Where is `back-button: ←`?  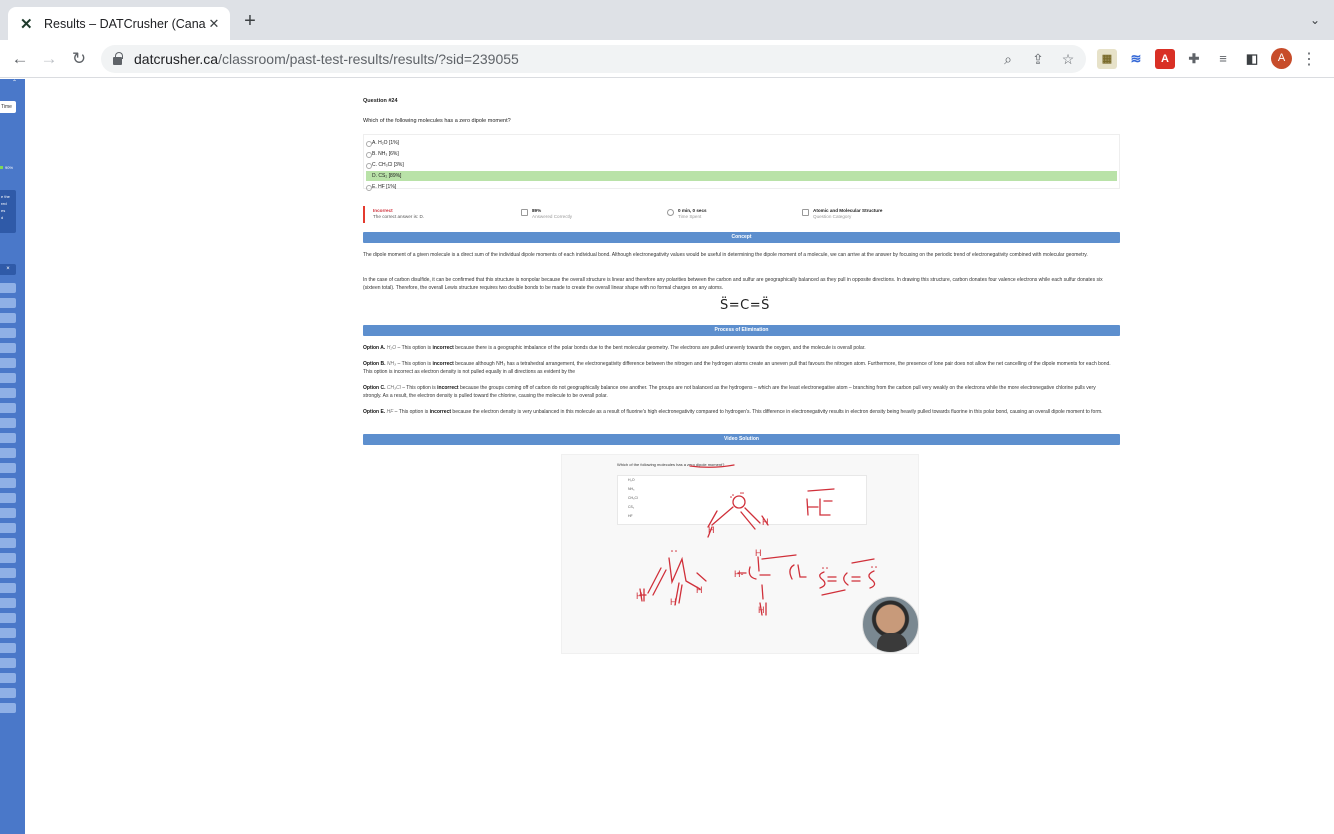 back-button: ← is located at coordinates (20, 59).